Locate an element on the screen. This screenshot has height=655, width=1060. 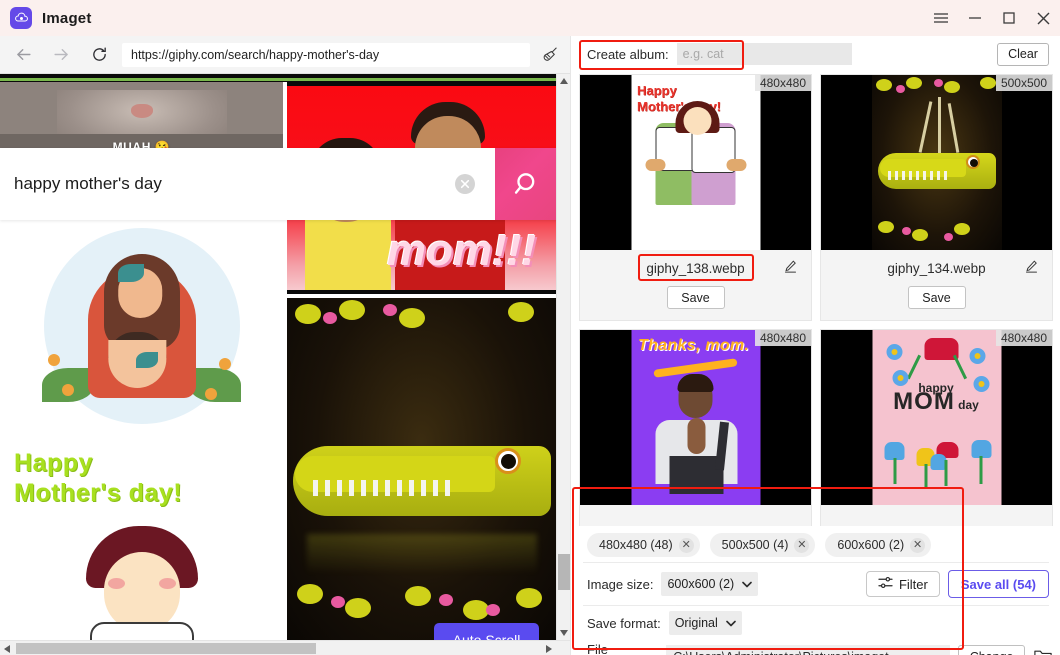
minimize-icon is located at coordinates (975, 18).